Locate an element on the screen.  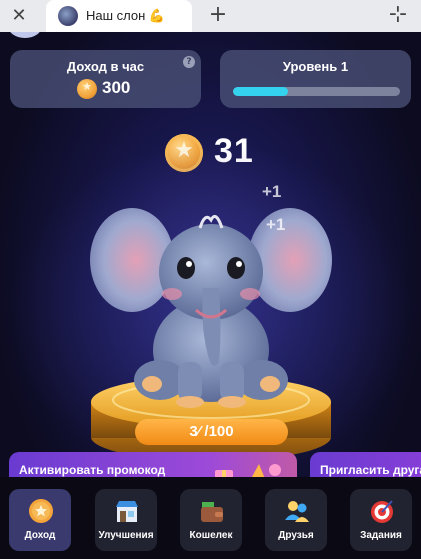
bottom-nav: Доход Улучшения Кошелек Друзья Задания is located at coordinates (210, 518).